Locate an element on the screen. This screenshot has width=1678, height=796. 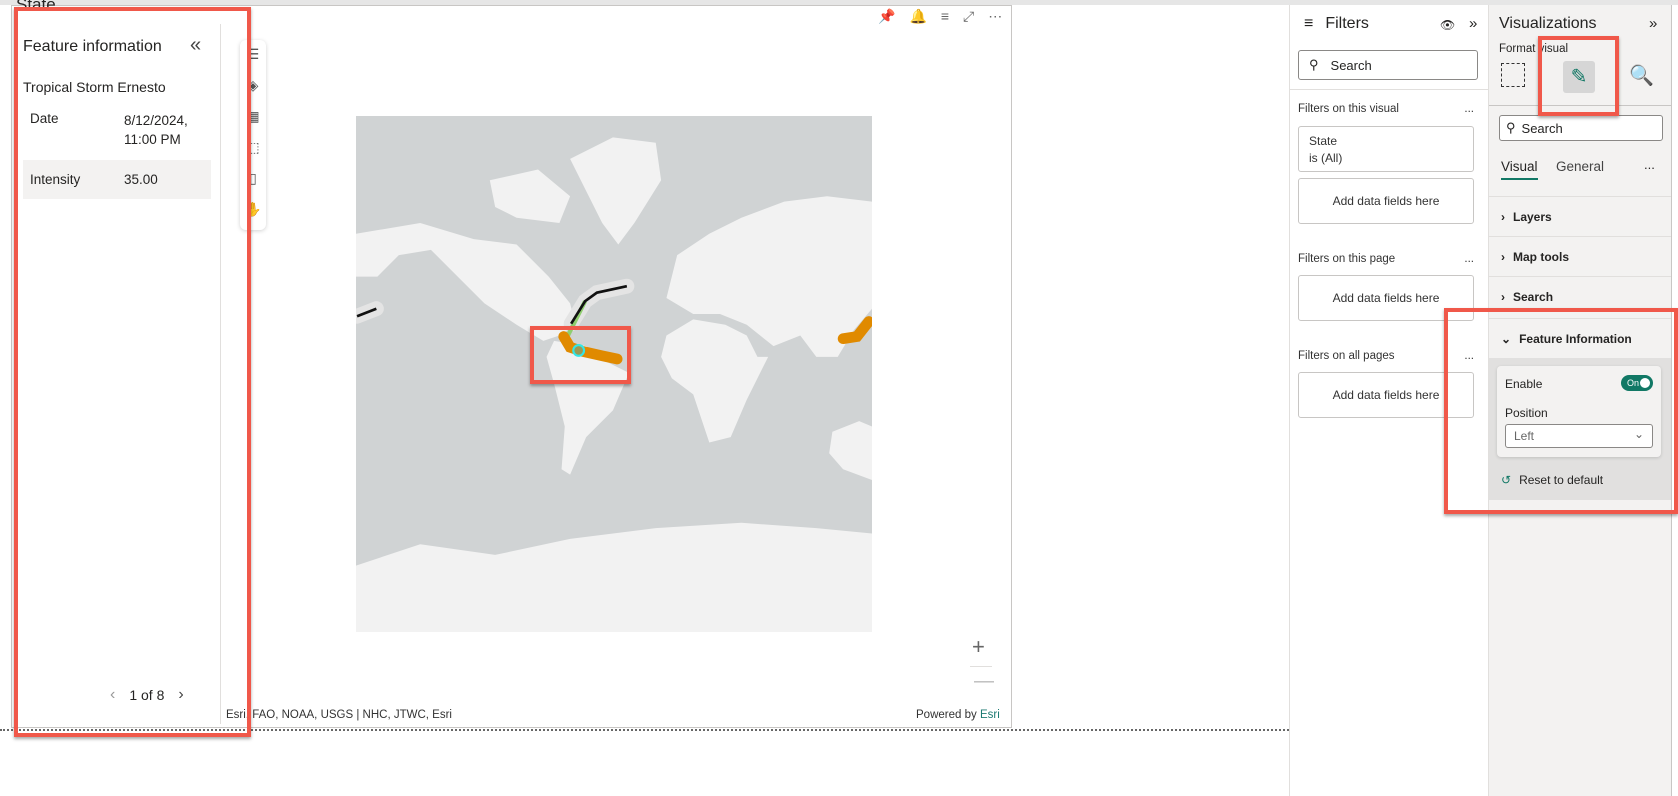
tab-general: General is located at coordinates (1580, 166).